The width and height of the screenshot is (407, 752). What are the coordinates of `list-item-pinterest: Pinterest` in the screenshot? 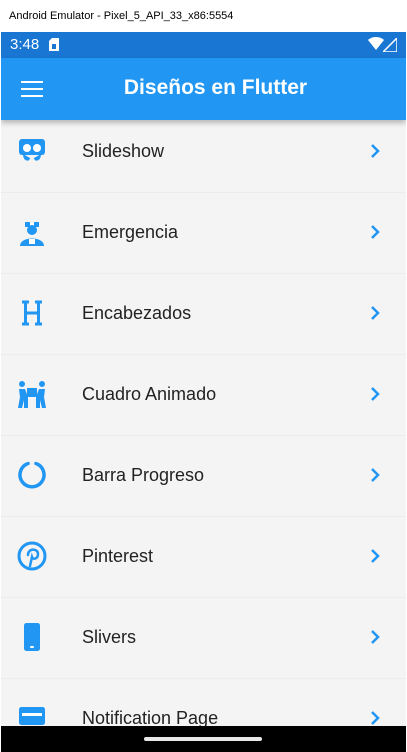 It's located at (203, 557).